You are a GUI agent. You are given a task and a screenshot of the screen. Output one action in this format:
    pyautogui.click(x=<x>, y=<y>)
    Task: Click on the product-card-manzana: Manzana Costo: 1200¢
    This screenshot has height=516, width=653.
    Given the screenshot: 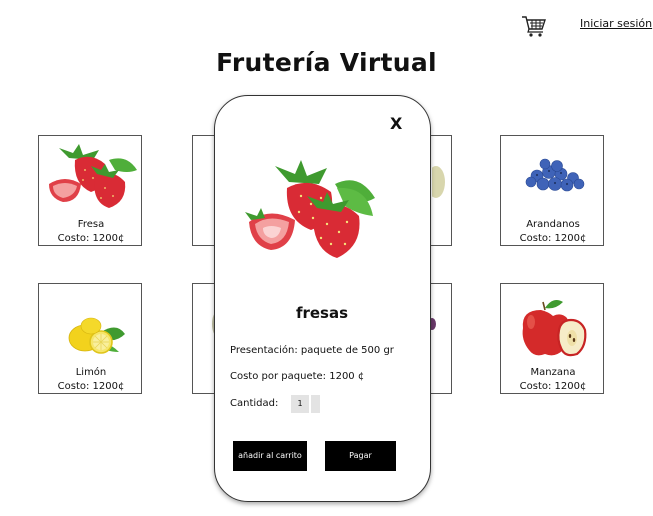 What is the action you would take?
    pyautogui.click(x=552, y=338)
    